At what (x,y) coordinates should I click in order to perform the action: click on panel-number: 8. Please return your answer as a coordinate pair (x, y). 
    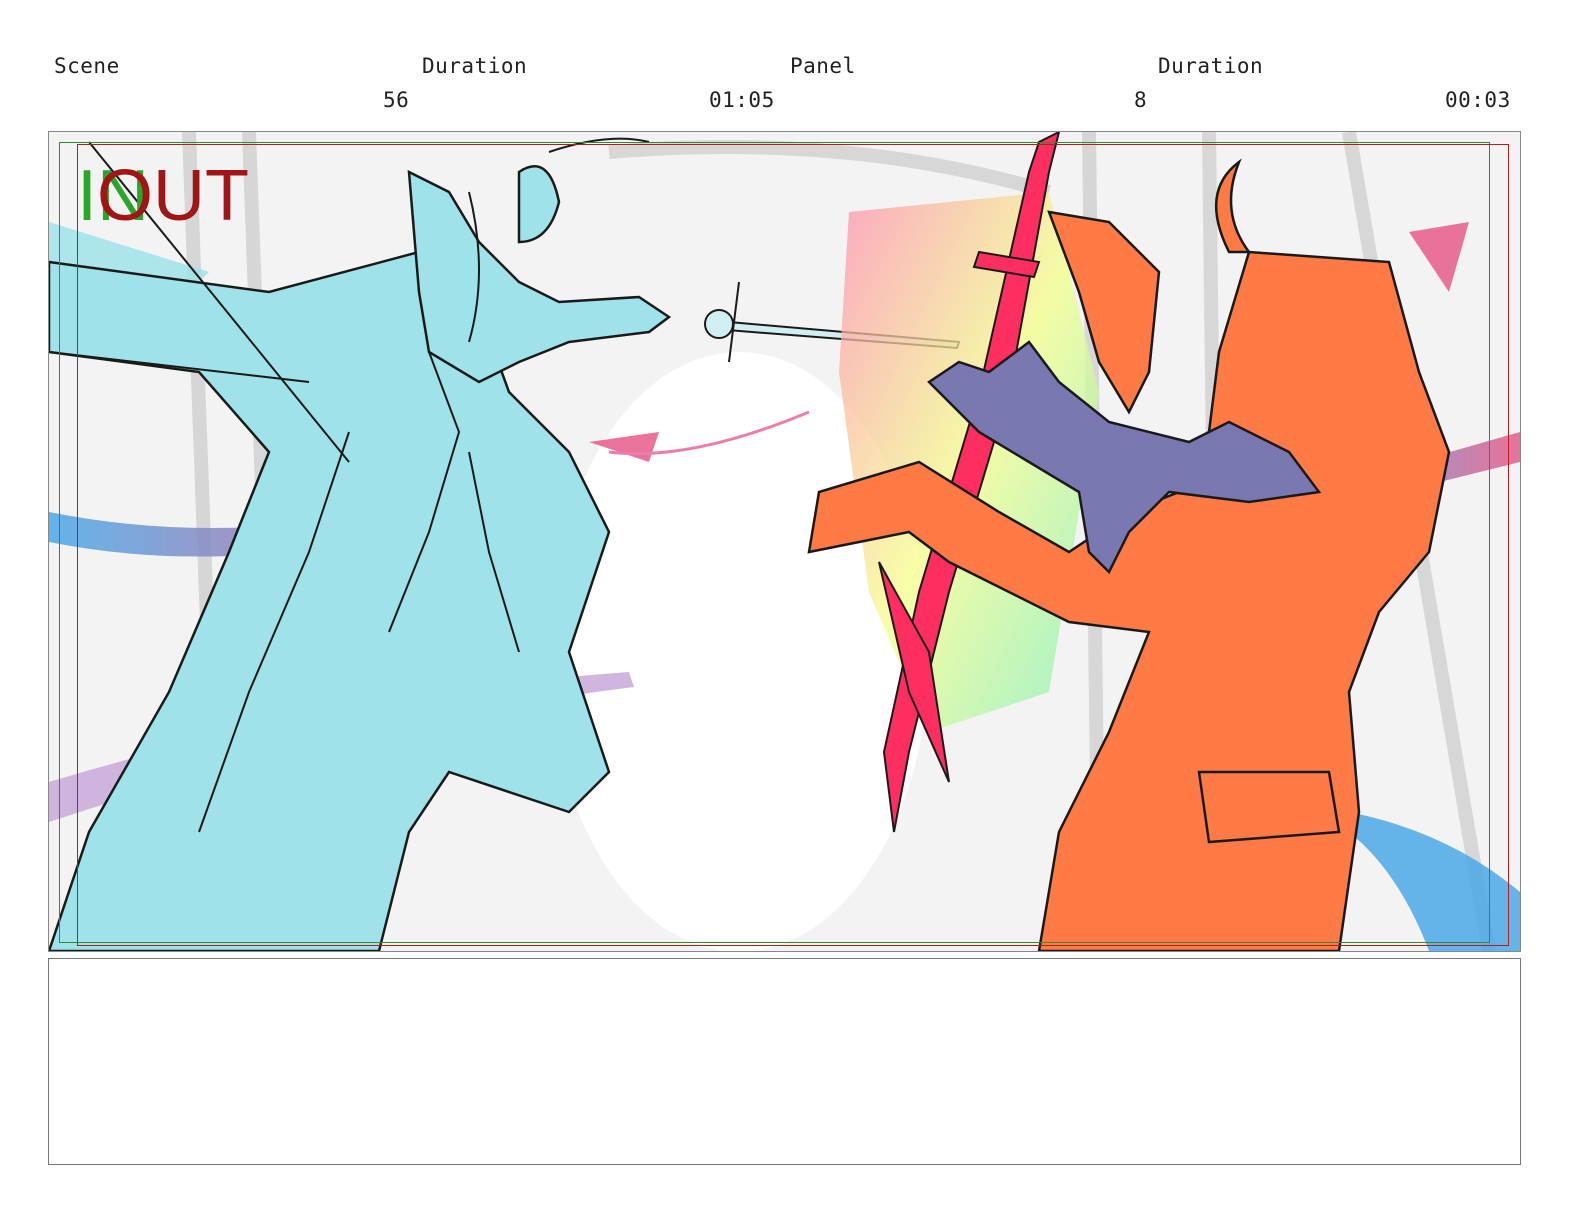
    Looking at the image, I should click on (1141, 100).